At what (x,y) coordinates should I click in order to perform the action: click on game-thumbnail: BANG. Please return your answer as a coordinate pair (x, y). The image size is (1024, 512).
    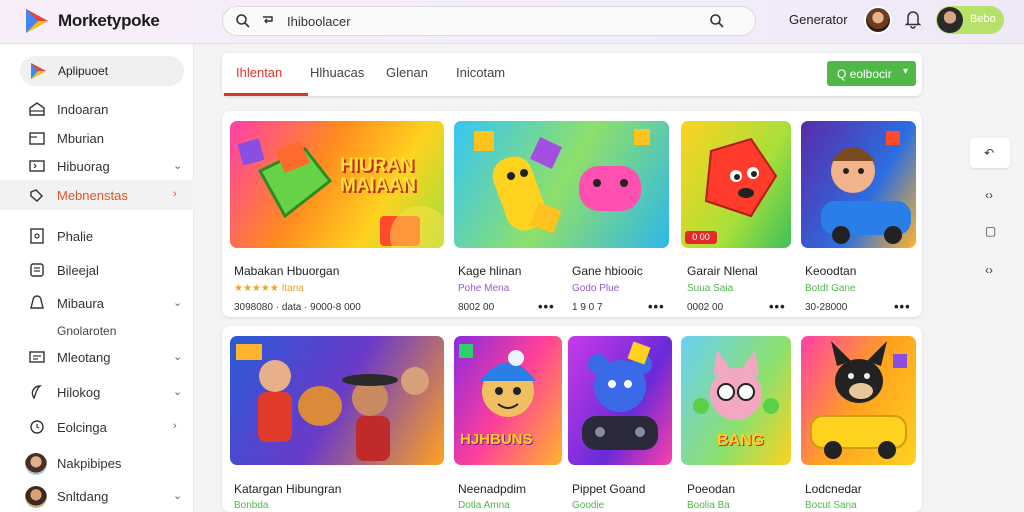
    Looking at the image, I should click on (736, 400).